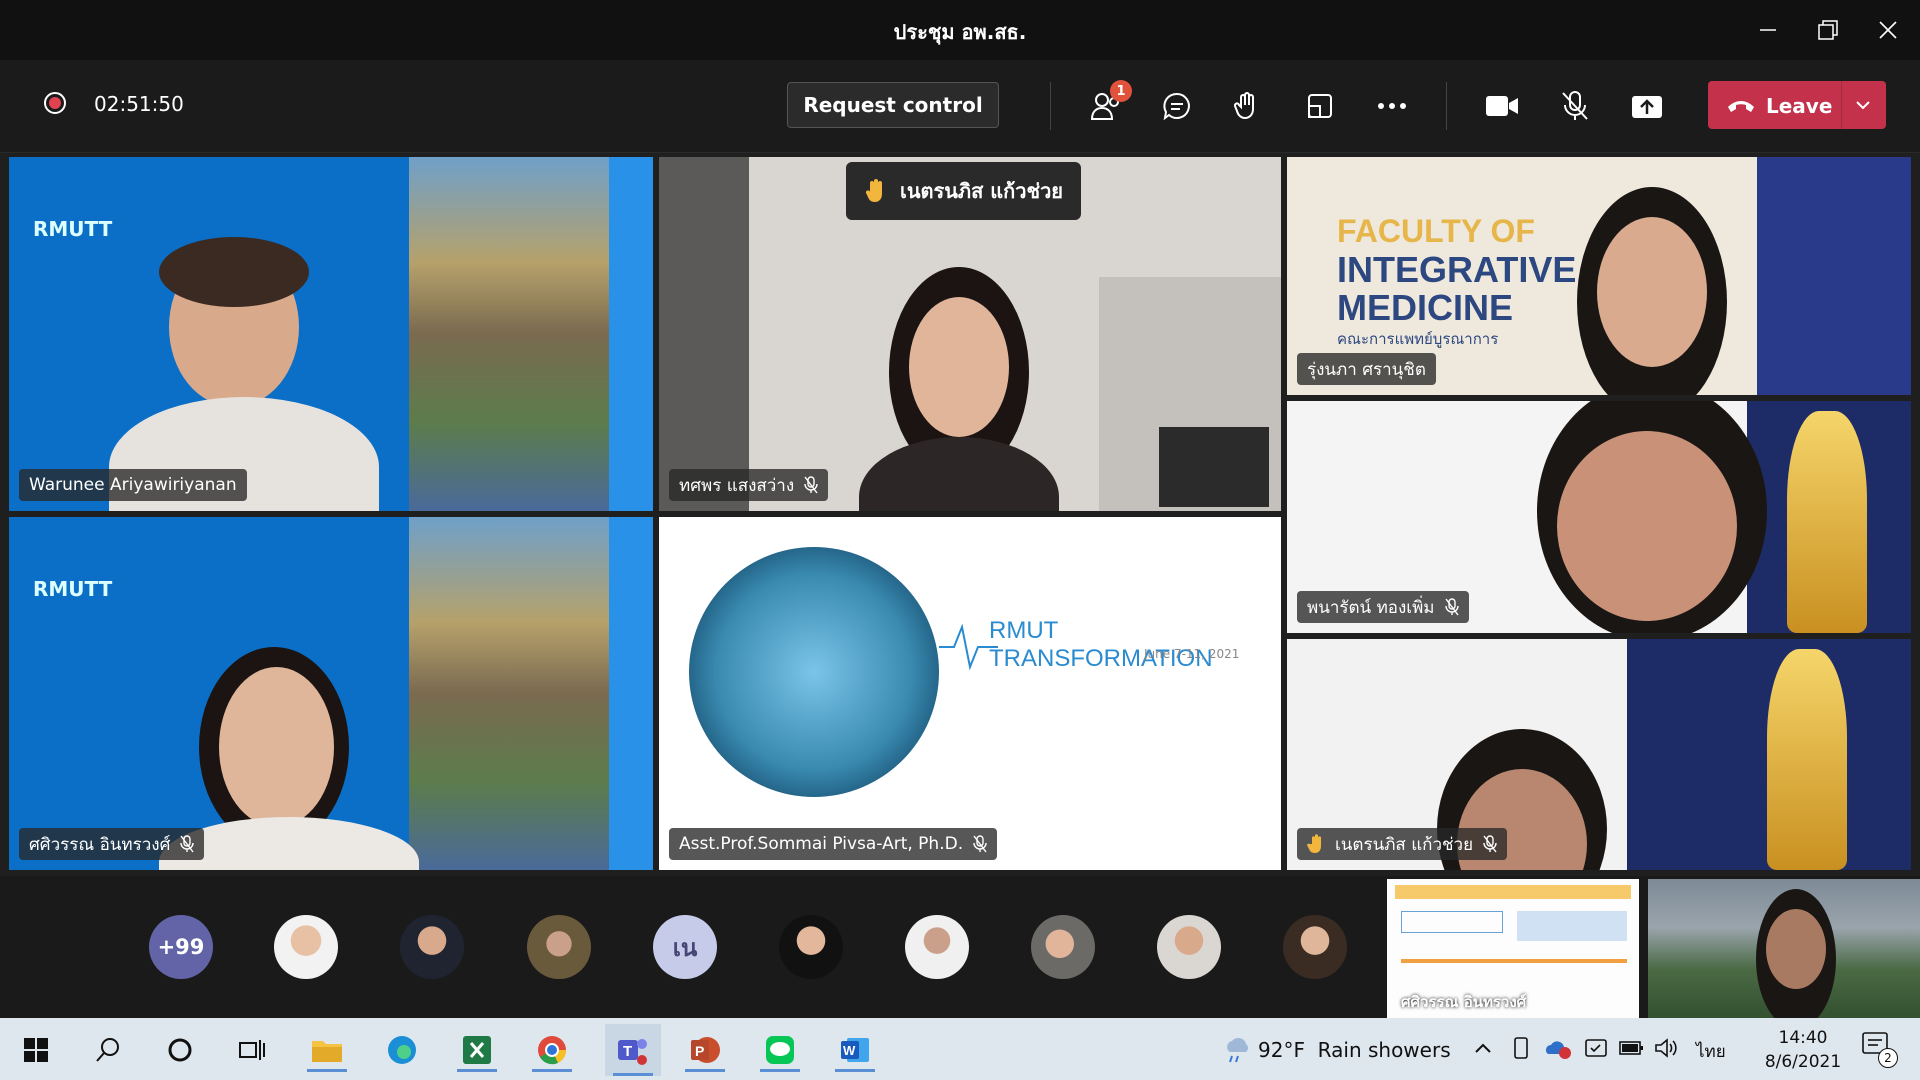 The width and height of the screenshot is (1920, 1080). I want to click on taskbar-clock: 14:40 8/6/2021, so click(1803, 1050).